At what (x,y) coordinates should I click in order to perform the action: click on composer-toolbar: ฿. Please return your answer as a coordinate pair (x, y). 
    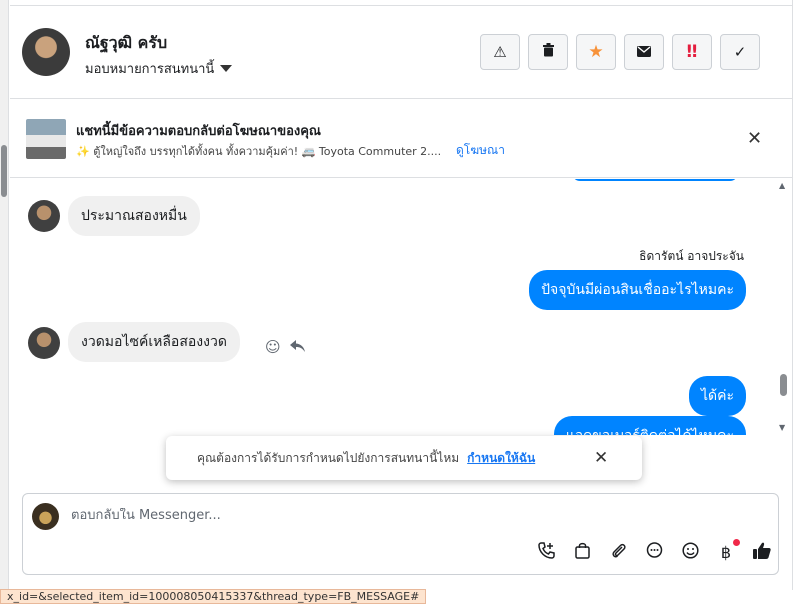
    Looking at the image, I should click on (654, 551).